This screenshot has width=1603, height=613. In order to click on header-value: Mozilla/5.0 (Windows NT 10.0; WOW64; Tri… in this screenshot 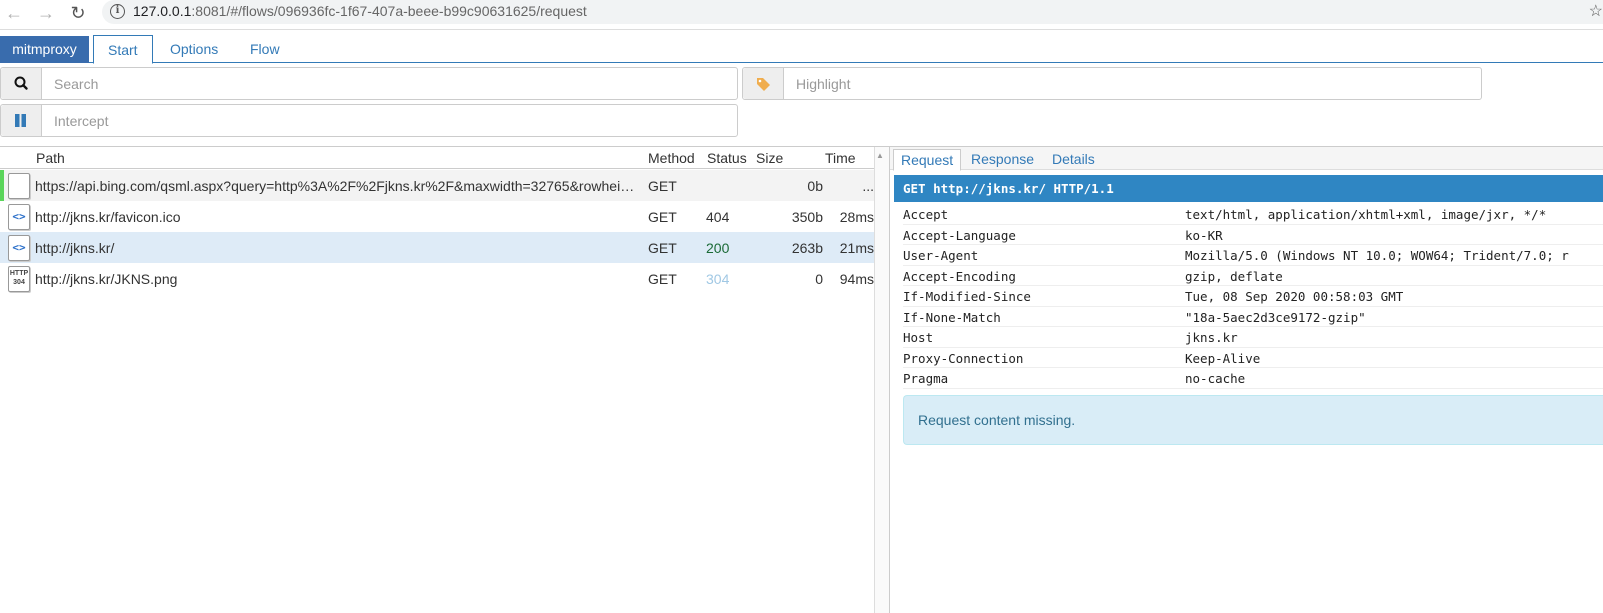, I will do `click(1377, 255)`.